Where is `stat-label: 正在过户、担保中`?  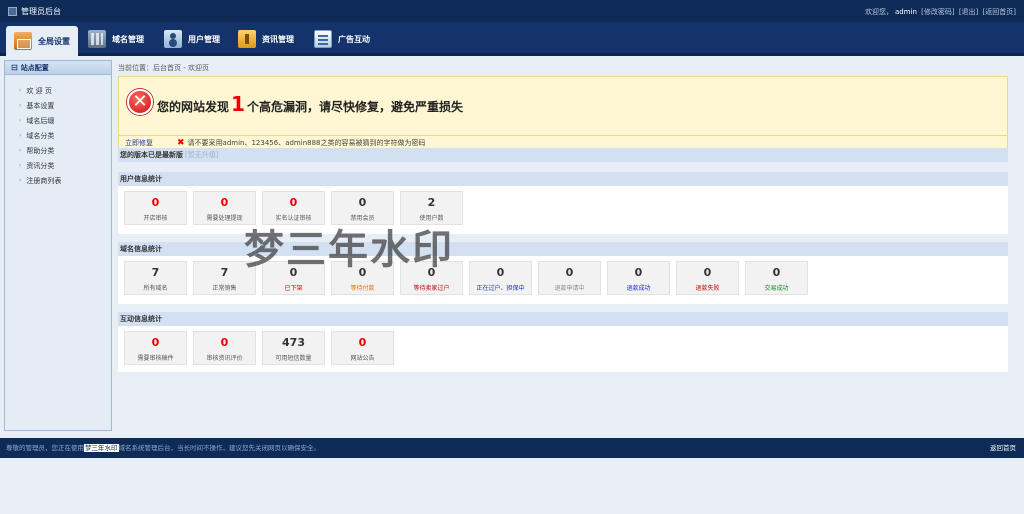
stat-label: 正在过户、担保中 is located at coordinates (500, 288).